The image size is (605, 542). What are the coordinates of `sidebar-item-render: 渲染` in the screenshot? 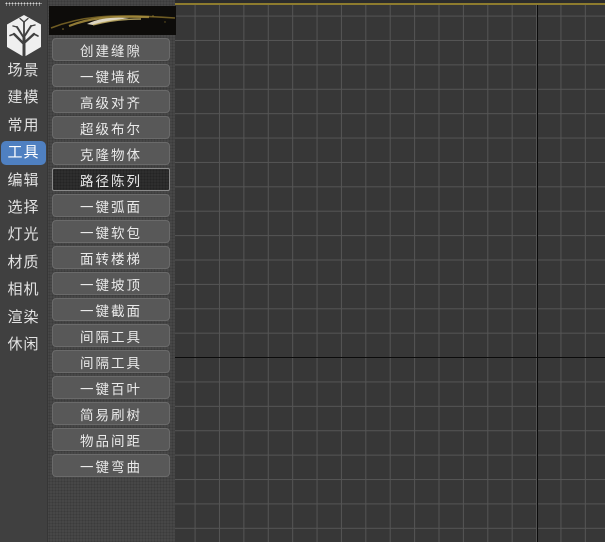 It's located at (23, 318).